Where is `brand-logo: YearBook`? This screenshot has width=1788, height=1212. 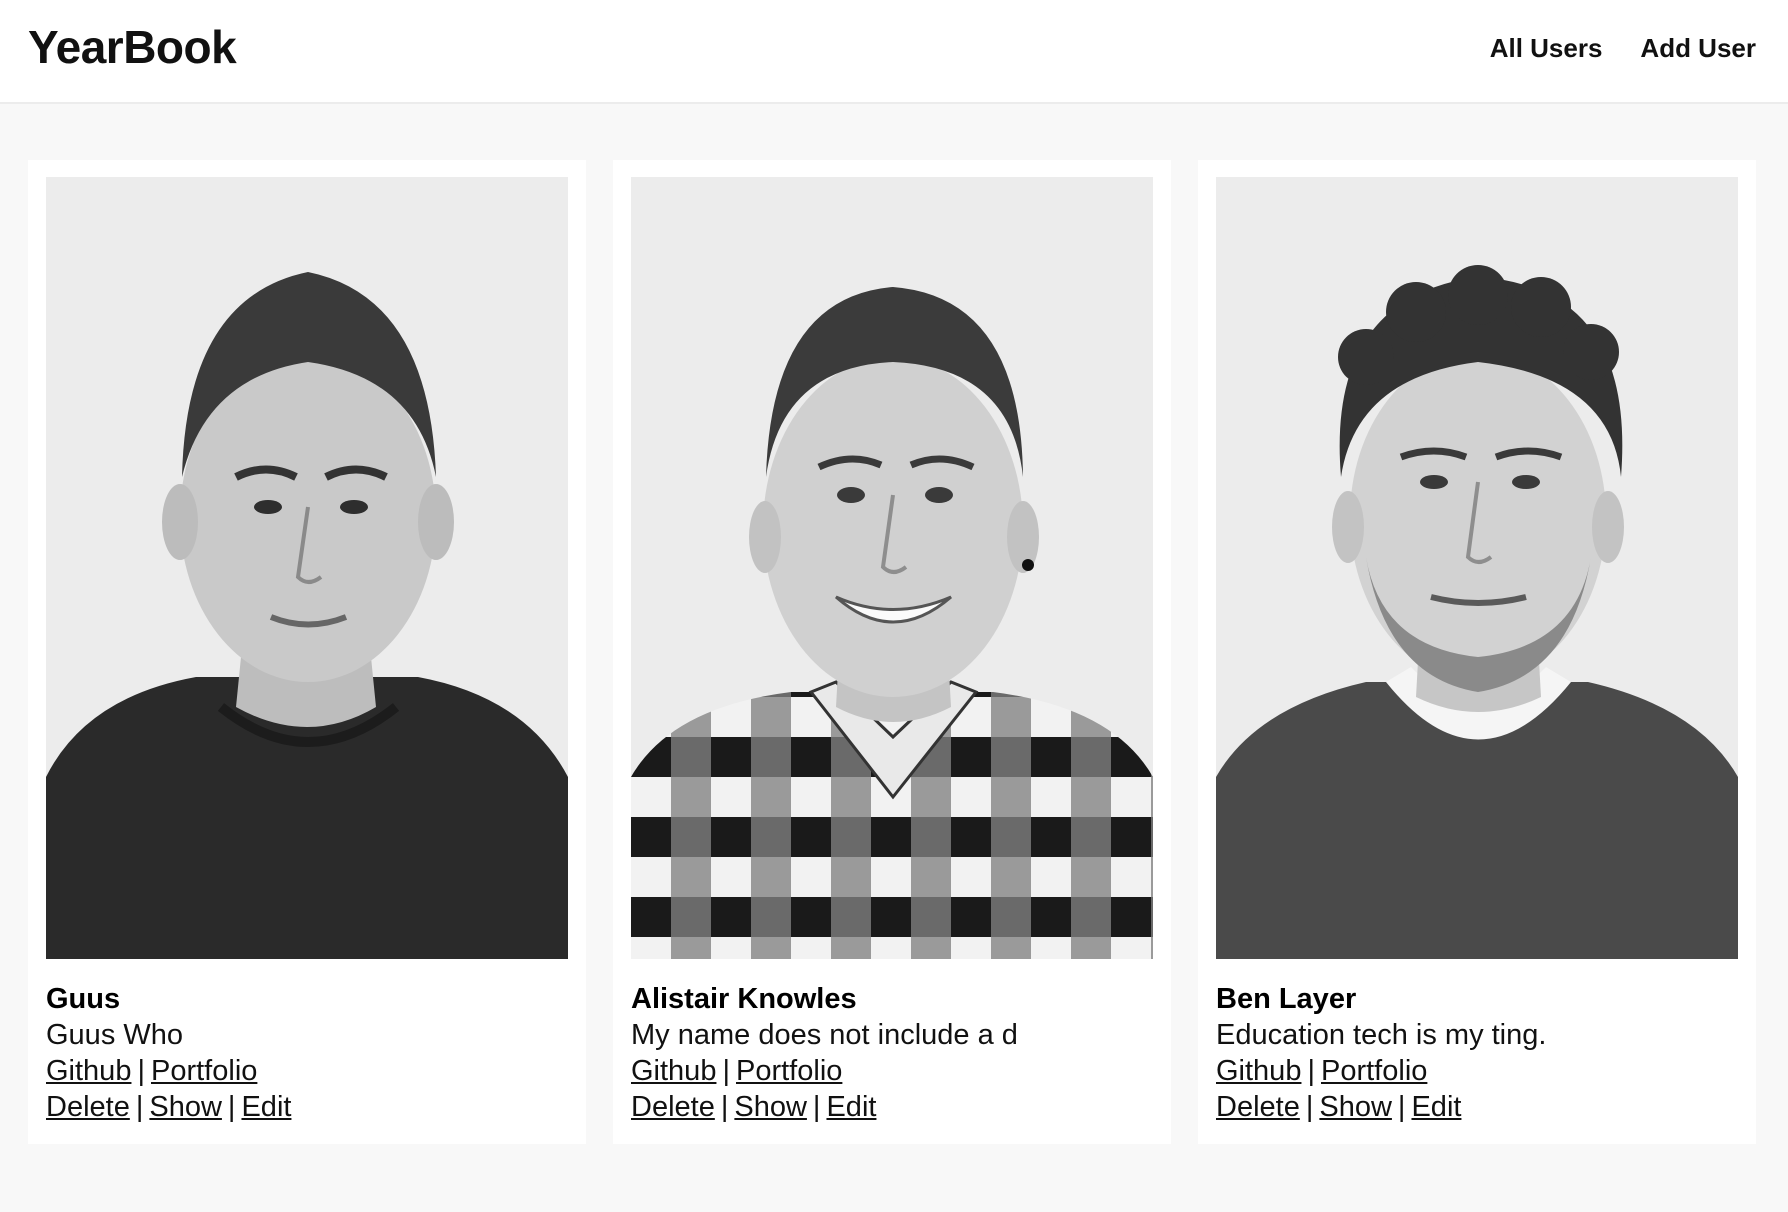 brand-logo: YearBook is located at coordinates (132, 47).